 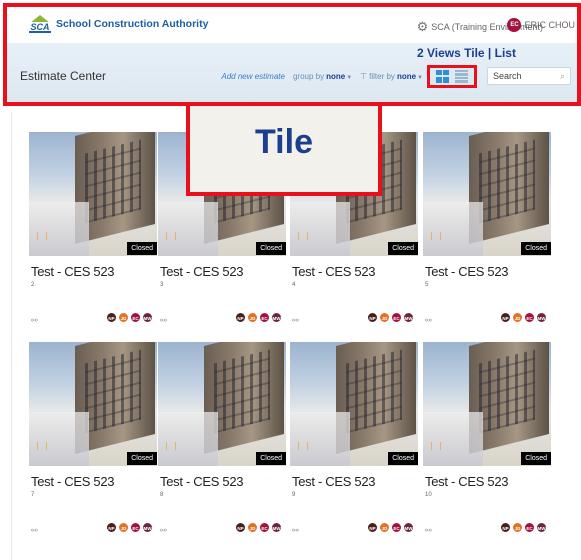 What do you see at coordinates (336, 76) in the screenshot?
I see `group-by-value: none` at bounding box center [336, 76].